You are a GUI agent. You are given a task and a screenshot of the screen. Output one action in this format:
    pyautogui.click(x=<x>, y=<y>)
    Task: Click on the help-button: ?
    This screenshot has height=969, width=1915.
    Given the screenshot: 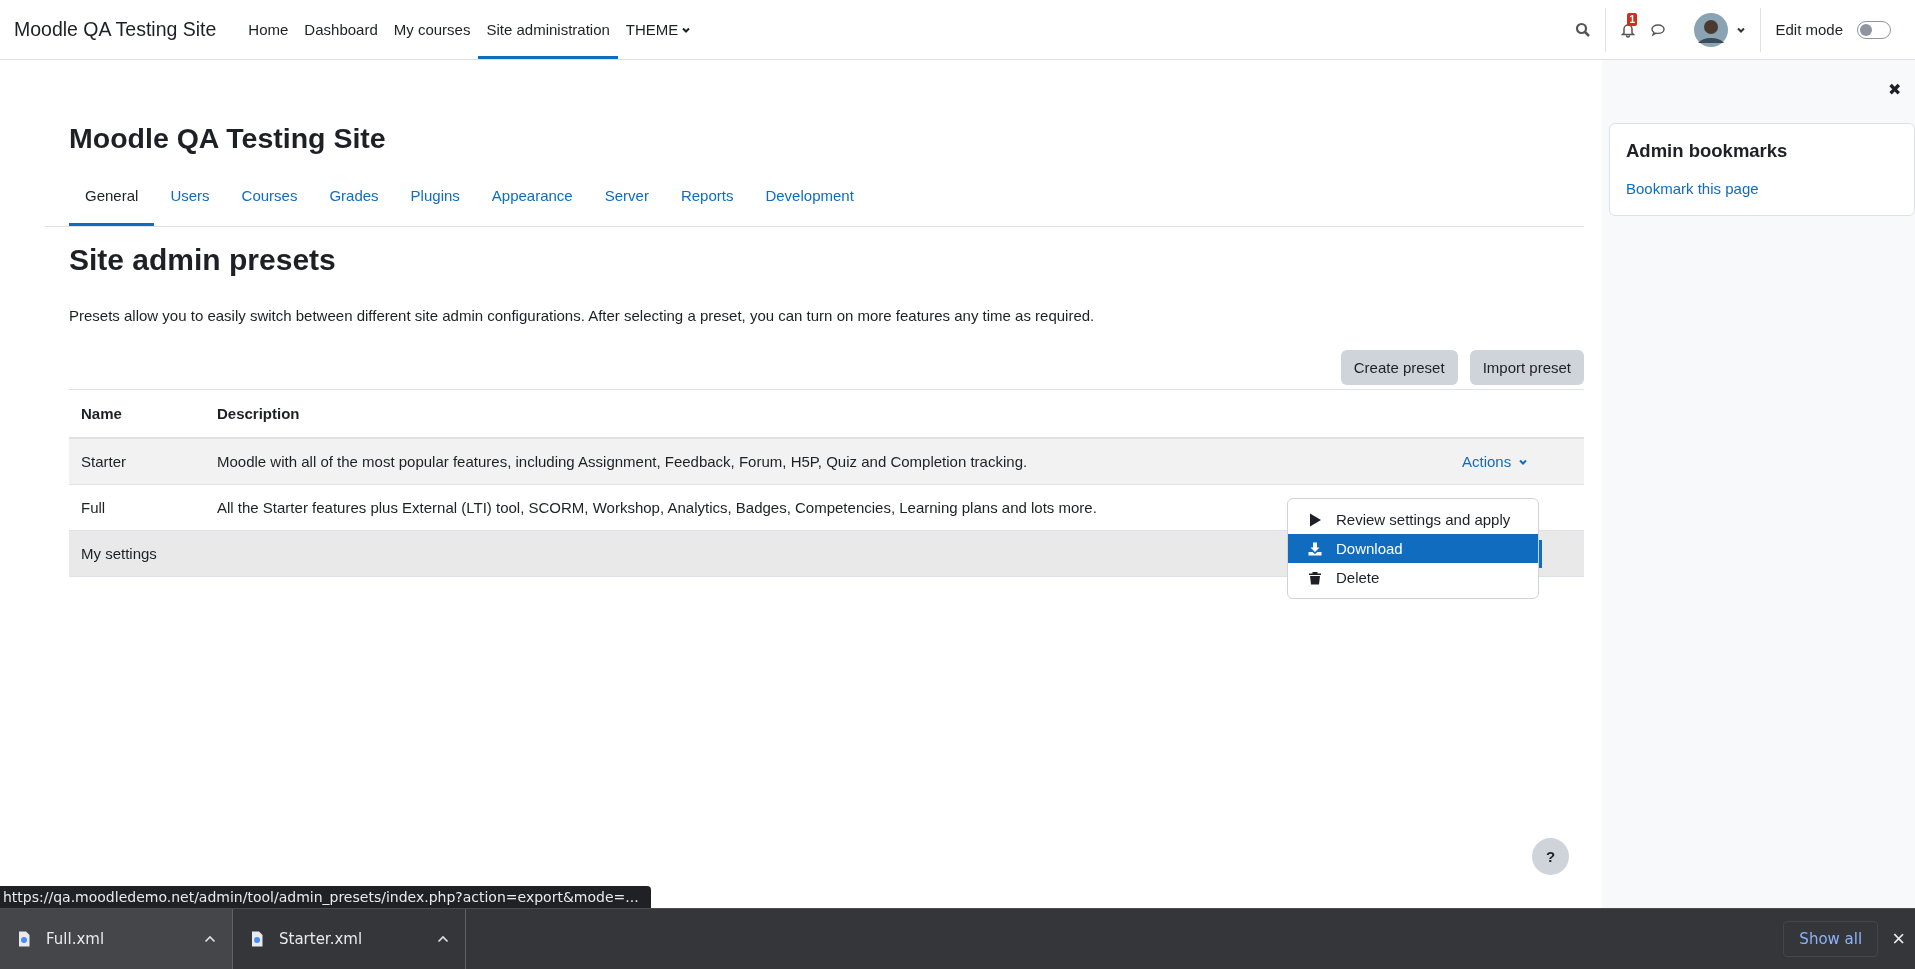 What is the action you would take?
    pyautogui.click(x=1550, y=856)
    